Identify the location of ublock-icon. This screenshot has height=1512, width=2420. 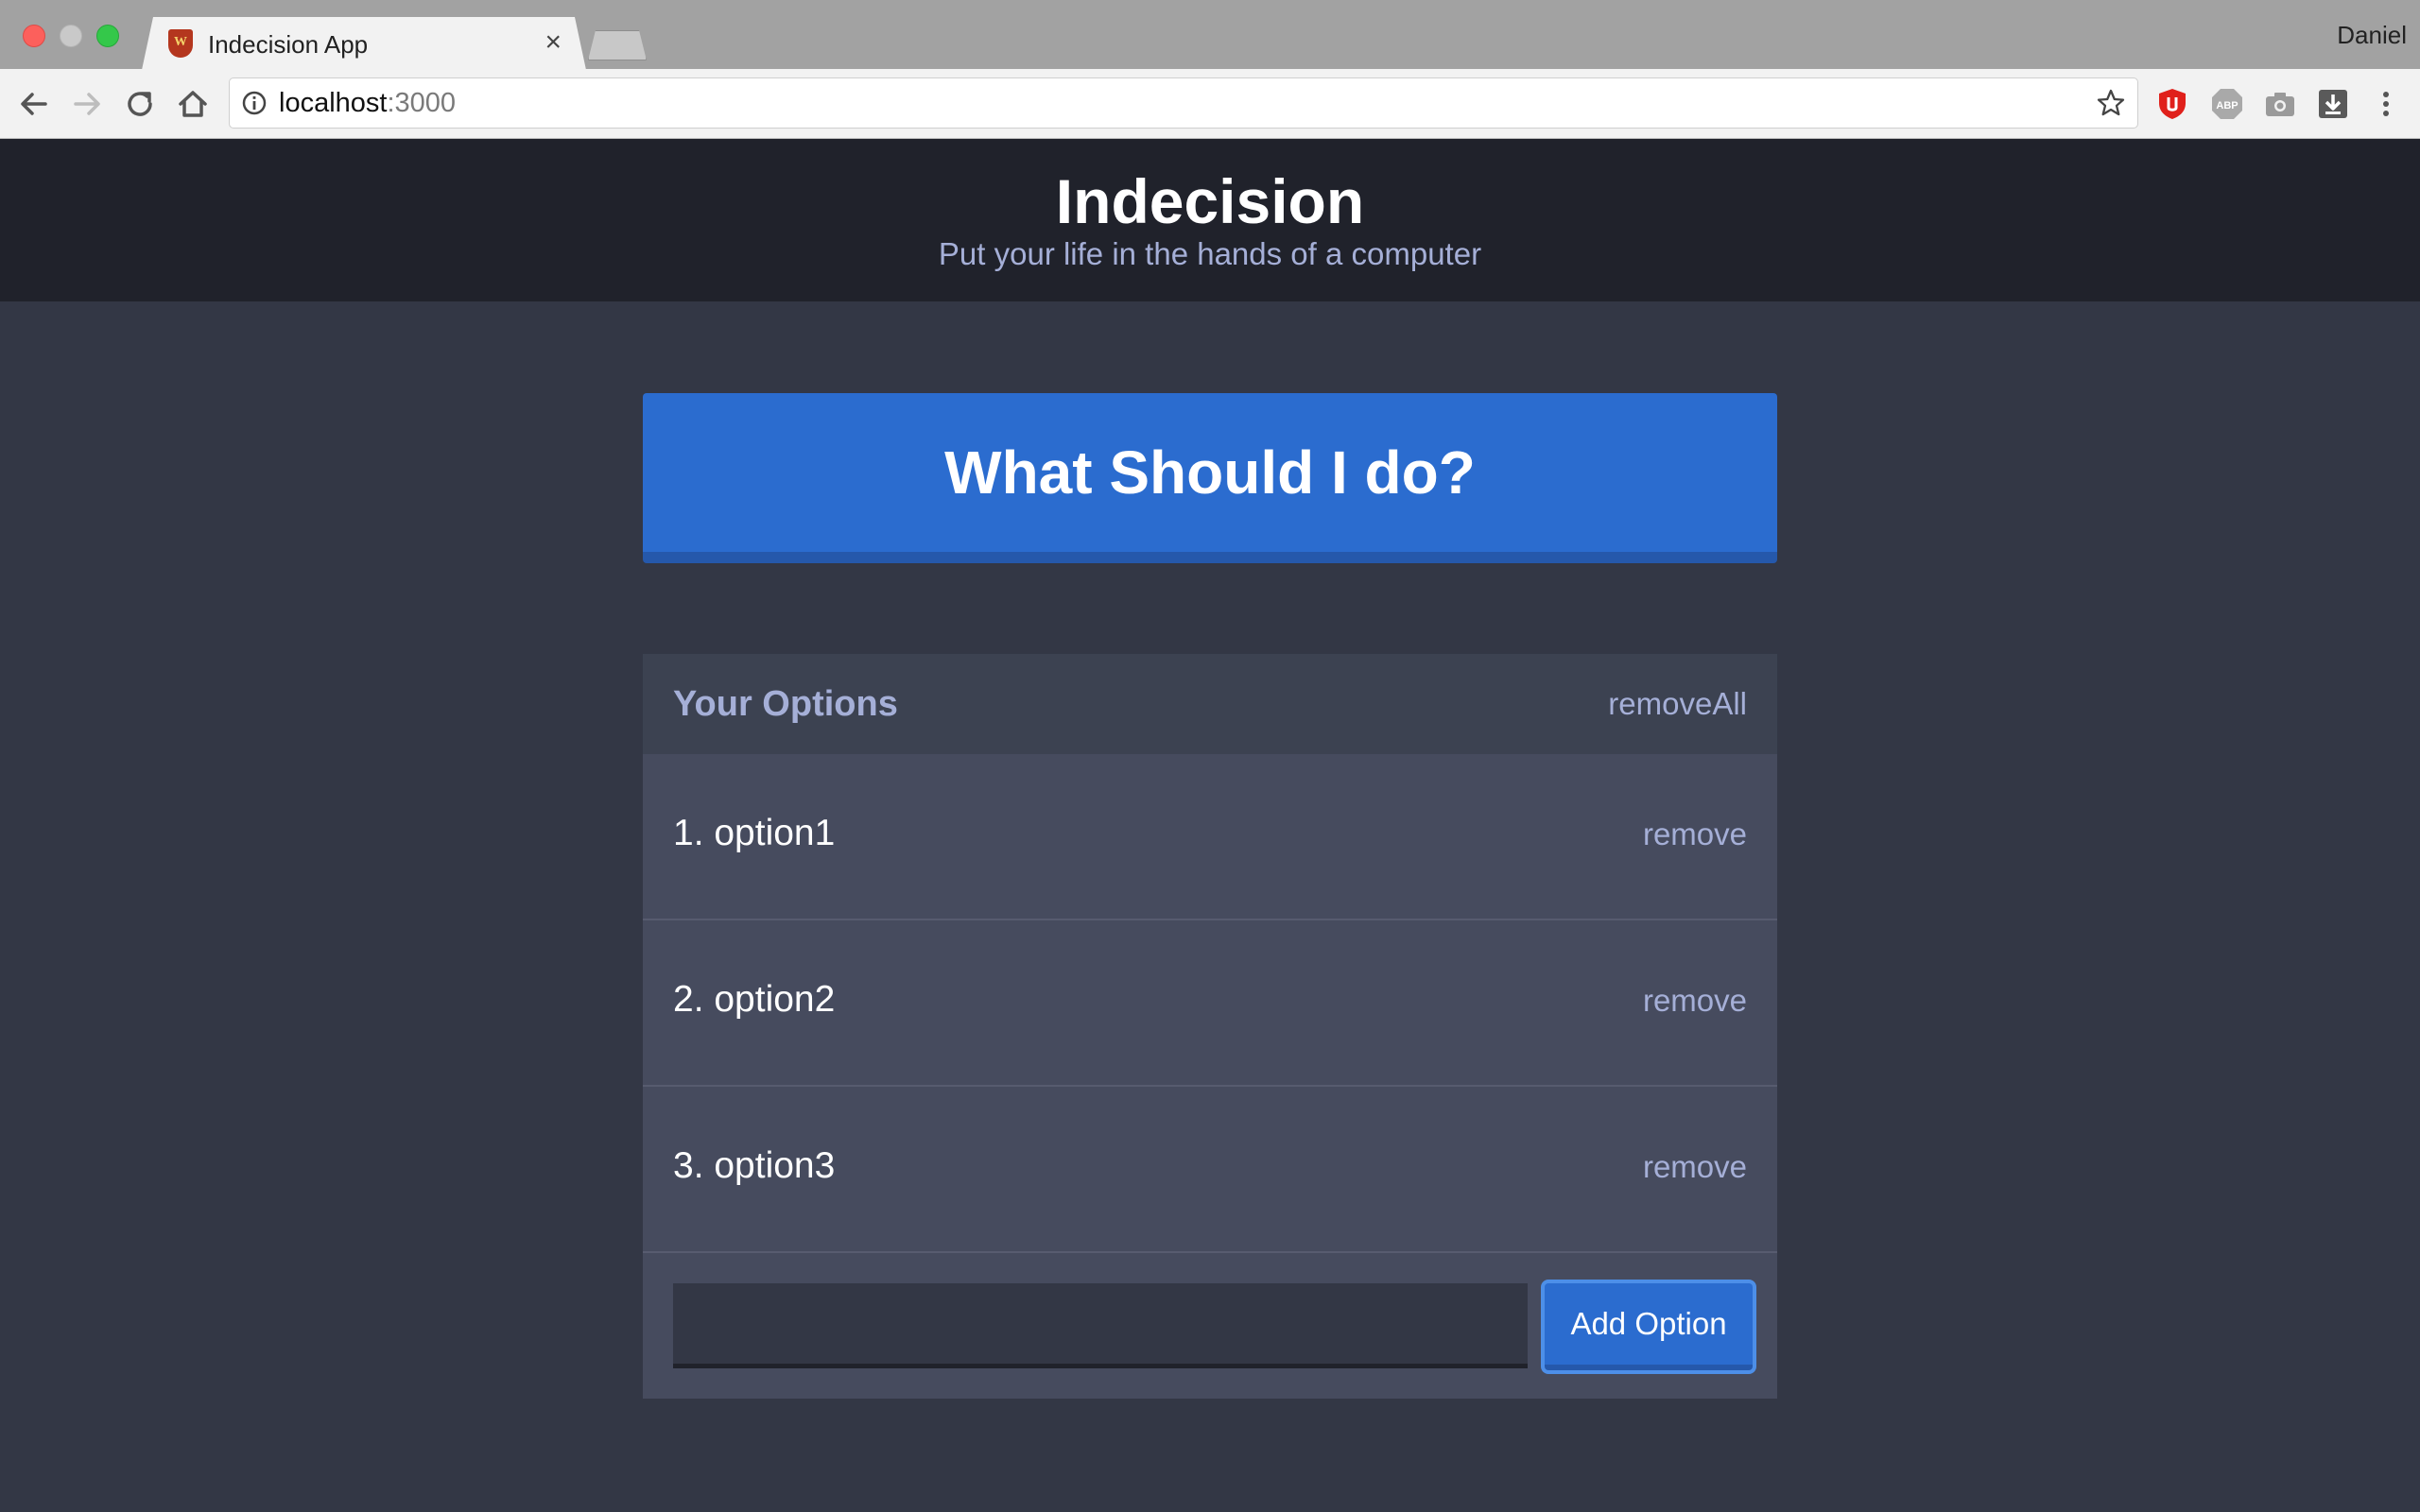
(2172, 104).